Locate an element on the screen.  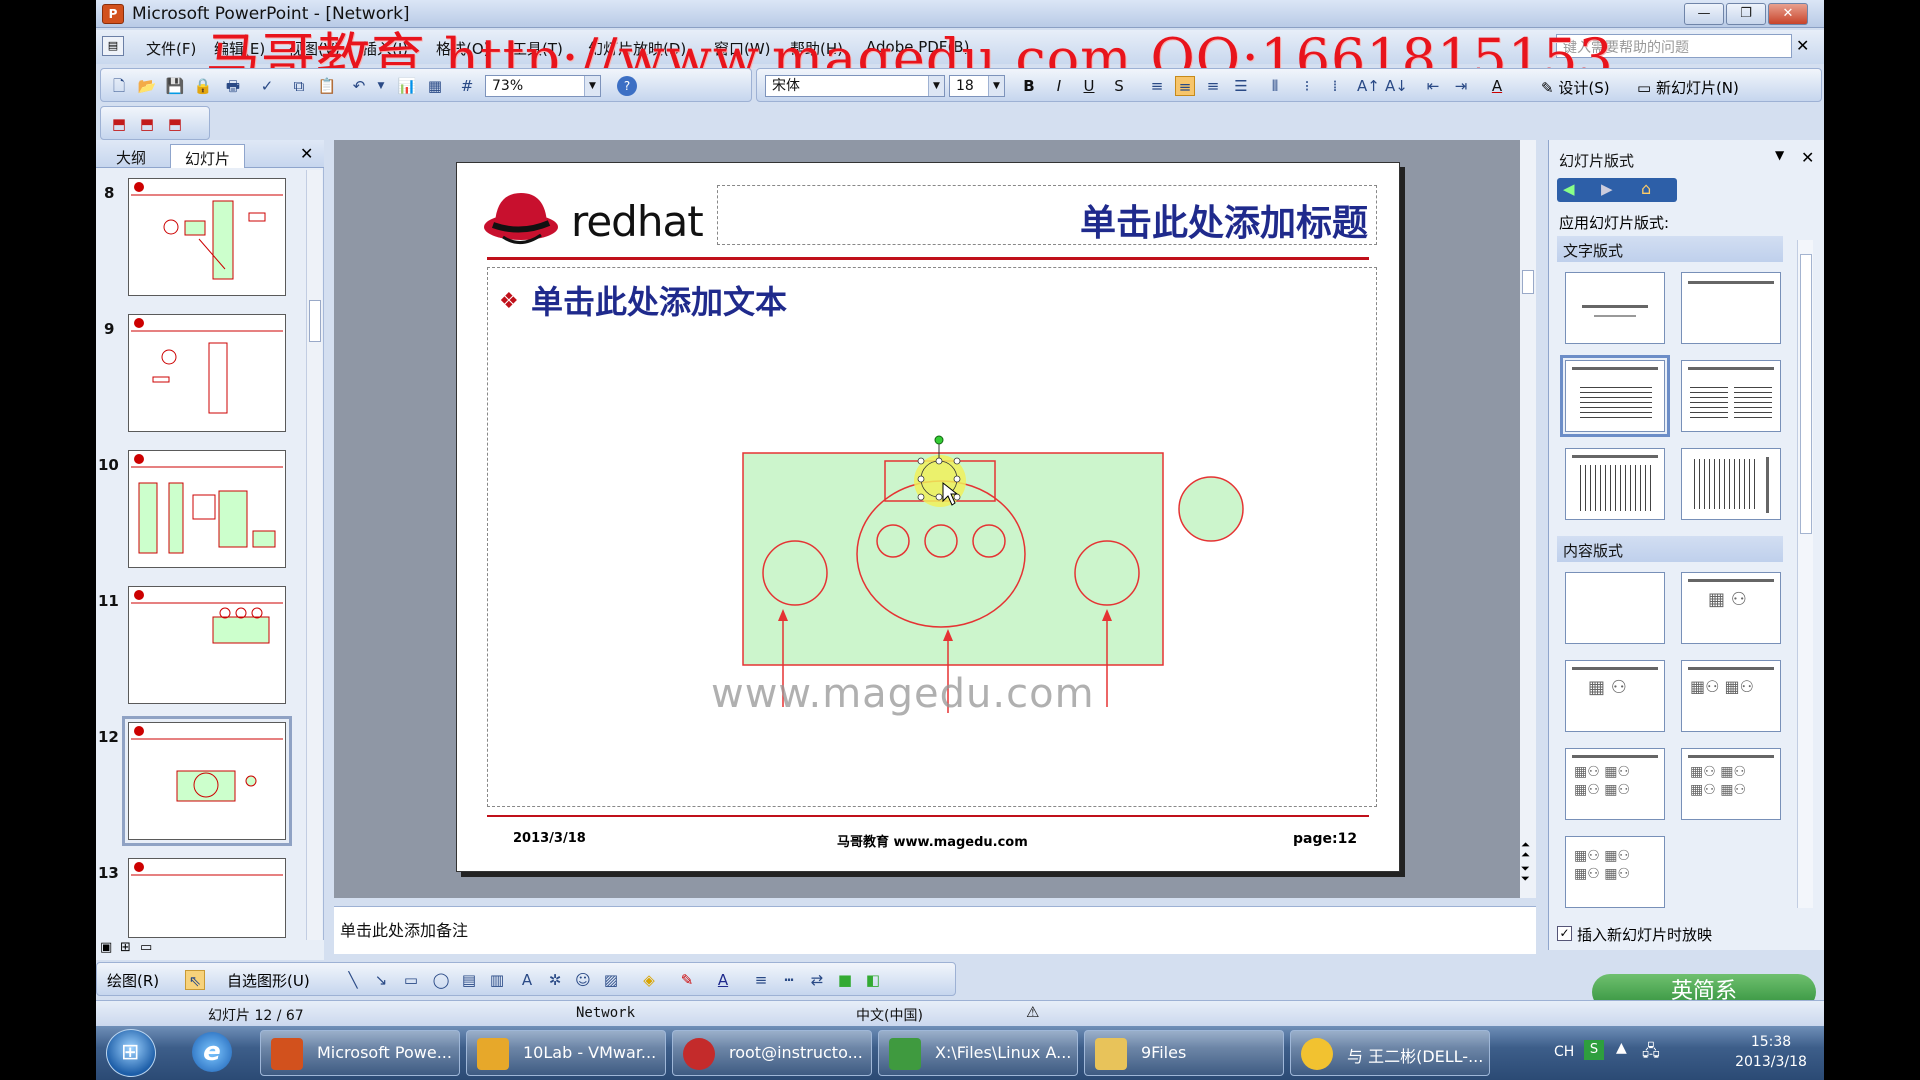
layout-title-and-content: ▦ ⚇ is located at coordinates (1615, 696).